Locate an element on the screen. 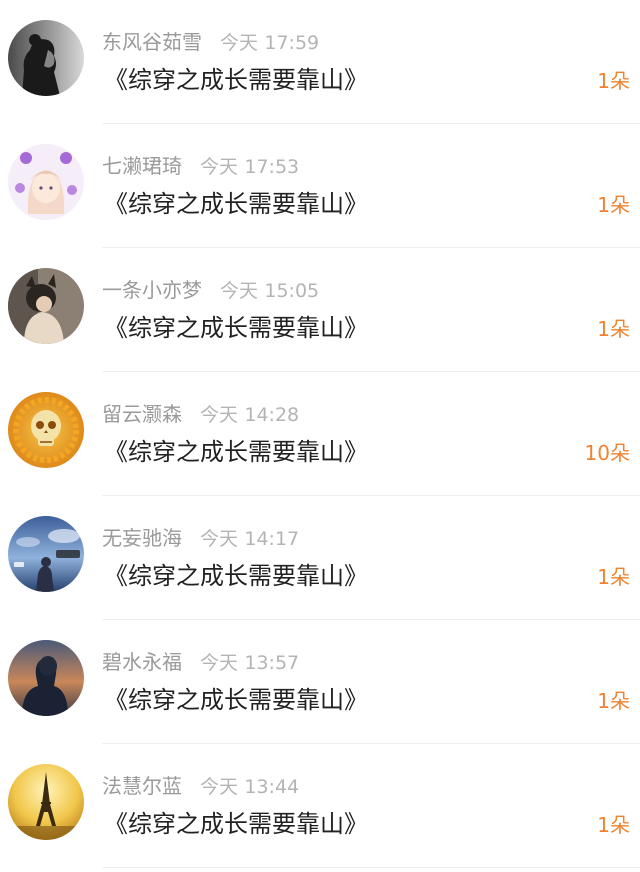  avatar-girl-sky-icon is located at coordinates (46, 554).